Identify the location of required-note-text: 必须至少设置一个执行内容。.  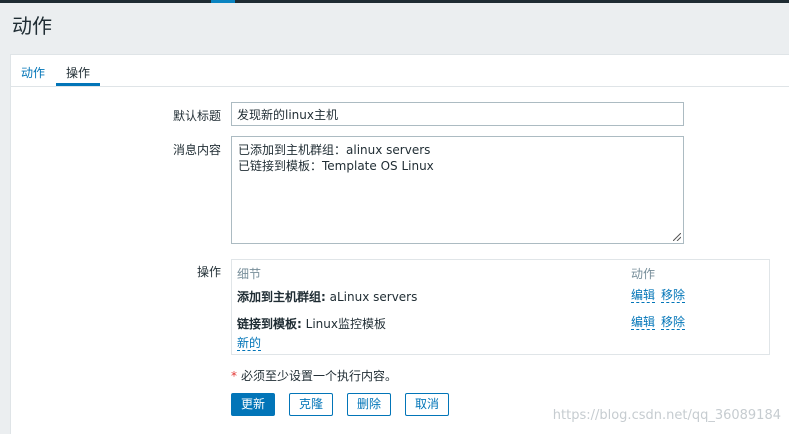
(319, 376).